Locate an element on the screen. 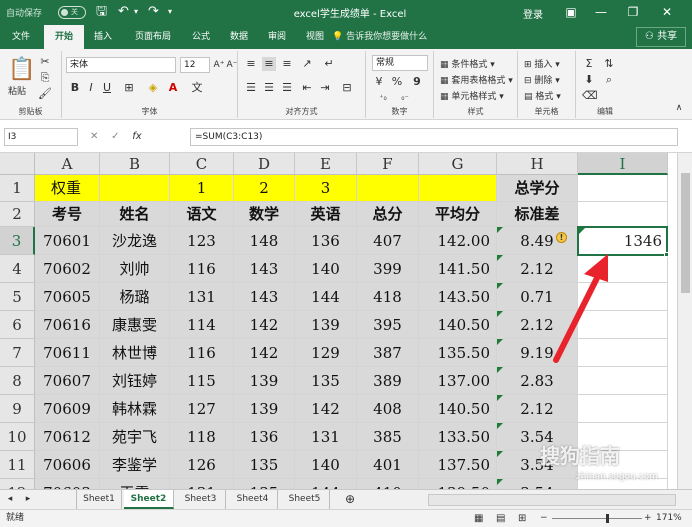  sheet-tab-4: Sheet4 is located at coordinates (253, 499).